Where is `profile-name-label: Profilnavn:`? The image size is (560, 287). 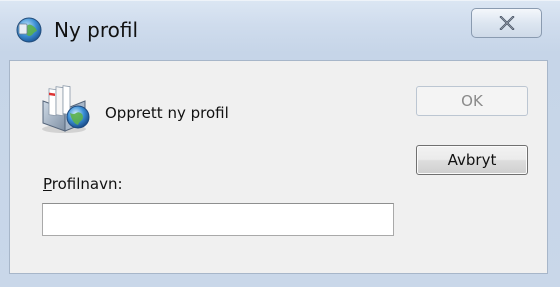
profile-name-label: Profilnavn: is located at coordinates (83, 184).